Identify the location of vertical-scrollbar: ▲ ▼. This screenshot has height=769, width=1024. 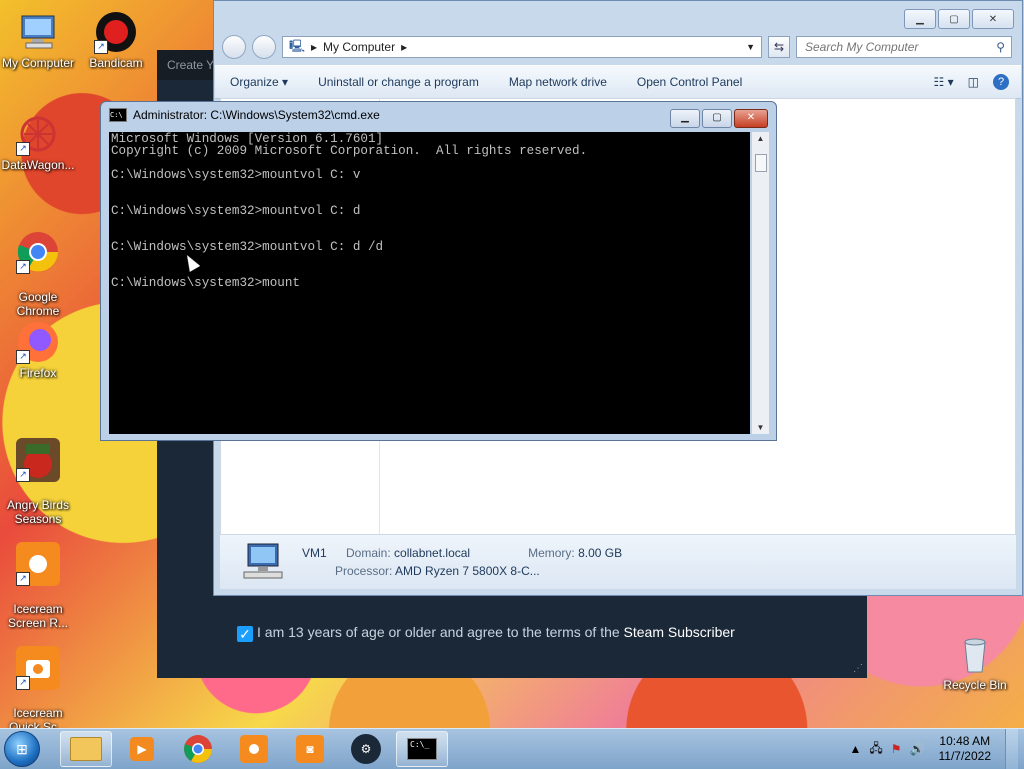
(760, 283).